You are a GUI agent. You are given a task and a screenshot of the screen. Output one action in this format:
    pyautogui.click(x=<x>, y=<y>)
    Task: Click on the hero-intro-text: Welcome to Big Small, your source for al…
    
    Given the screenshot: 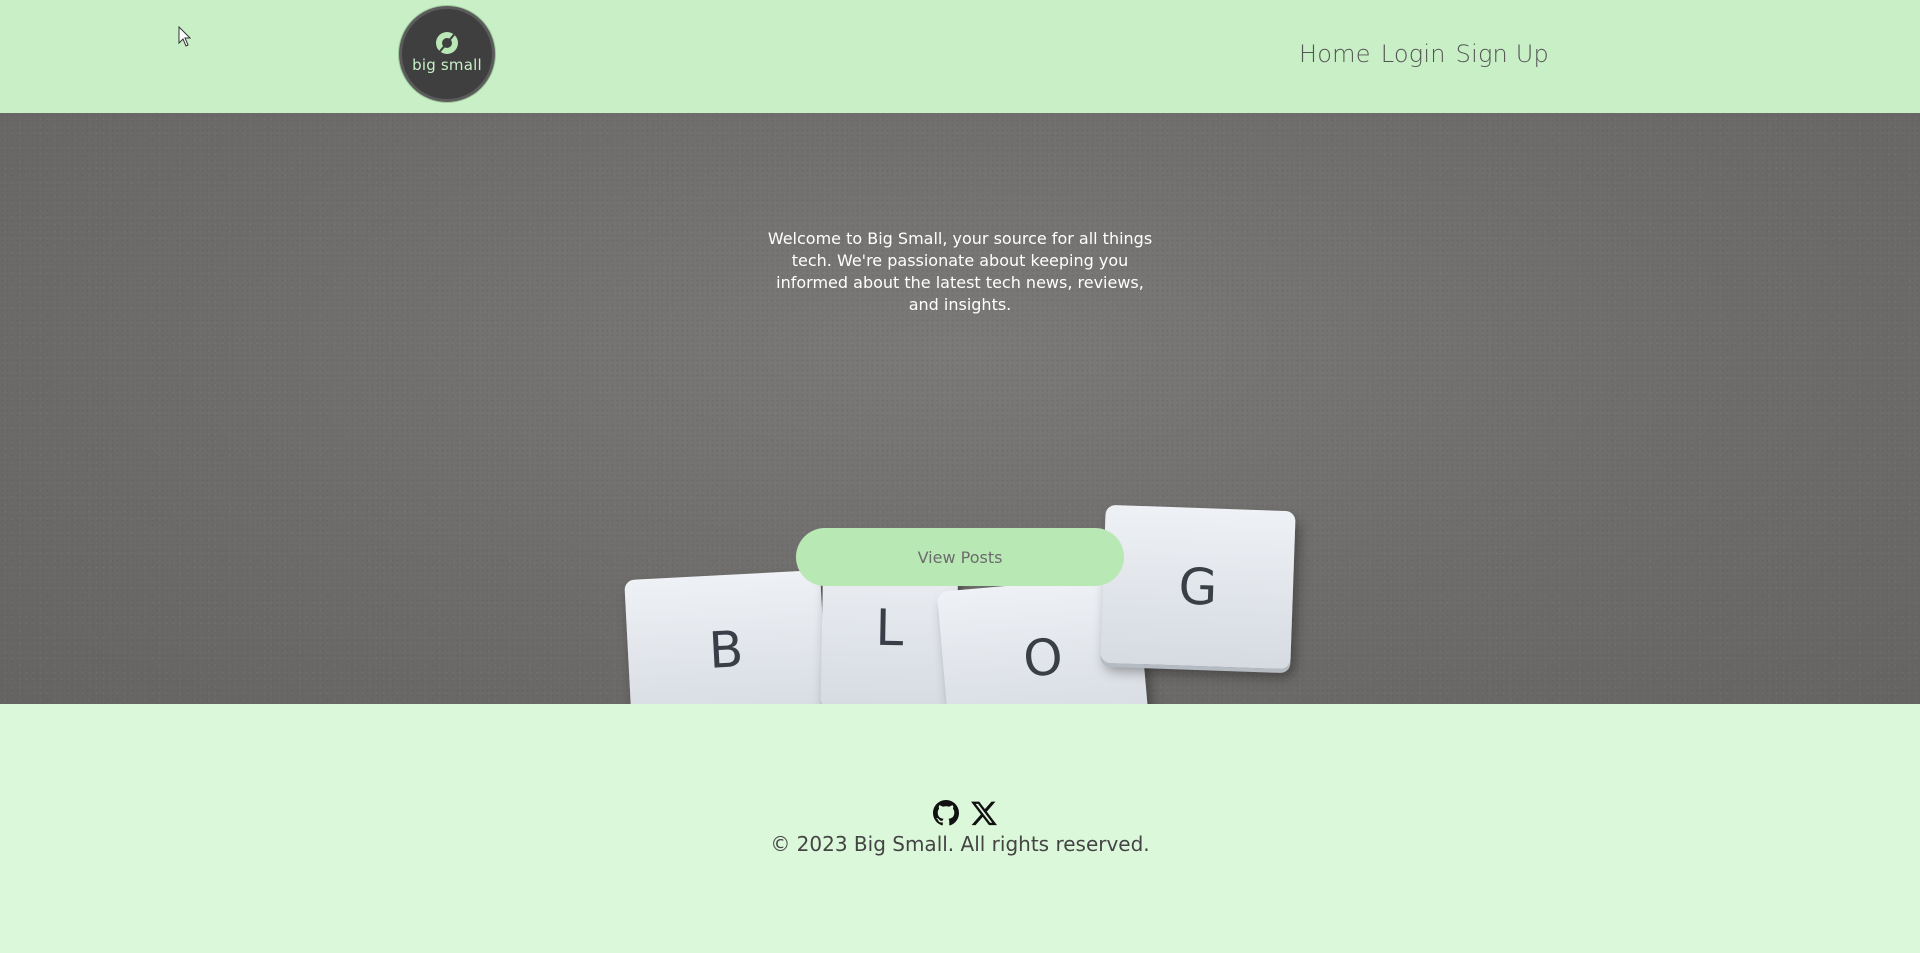 What is the action you would take?
    pyautogui.click(x=960, y=271)
    